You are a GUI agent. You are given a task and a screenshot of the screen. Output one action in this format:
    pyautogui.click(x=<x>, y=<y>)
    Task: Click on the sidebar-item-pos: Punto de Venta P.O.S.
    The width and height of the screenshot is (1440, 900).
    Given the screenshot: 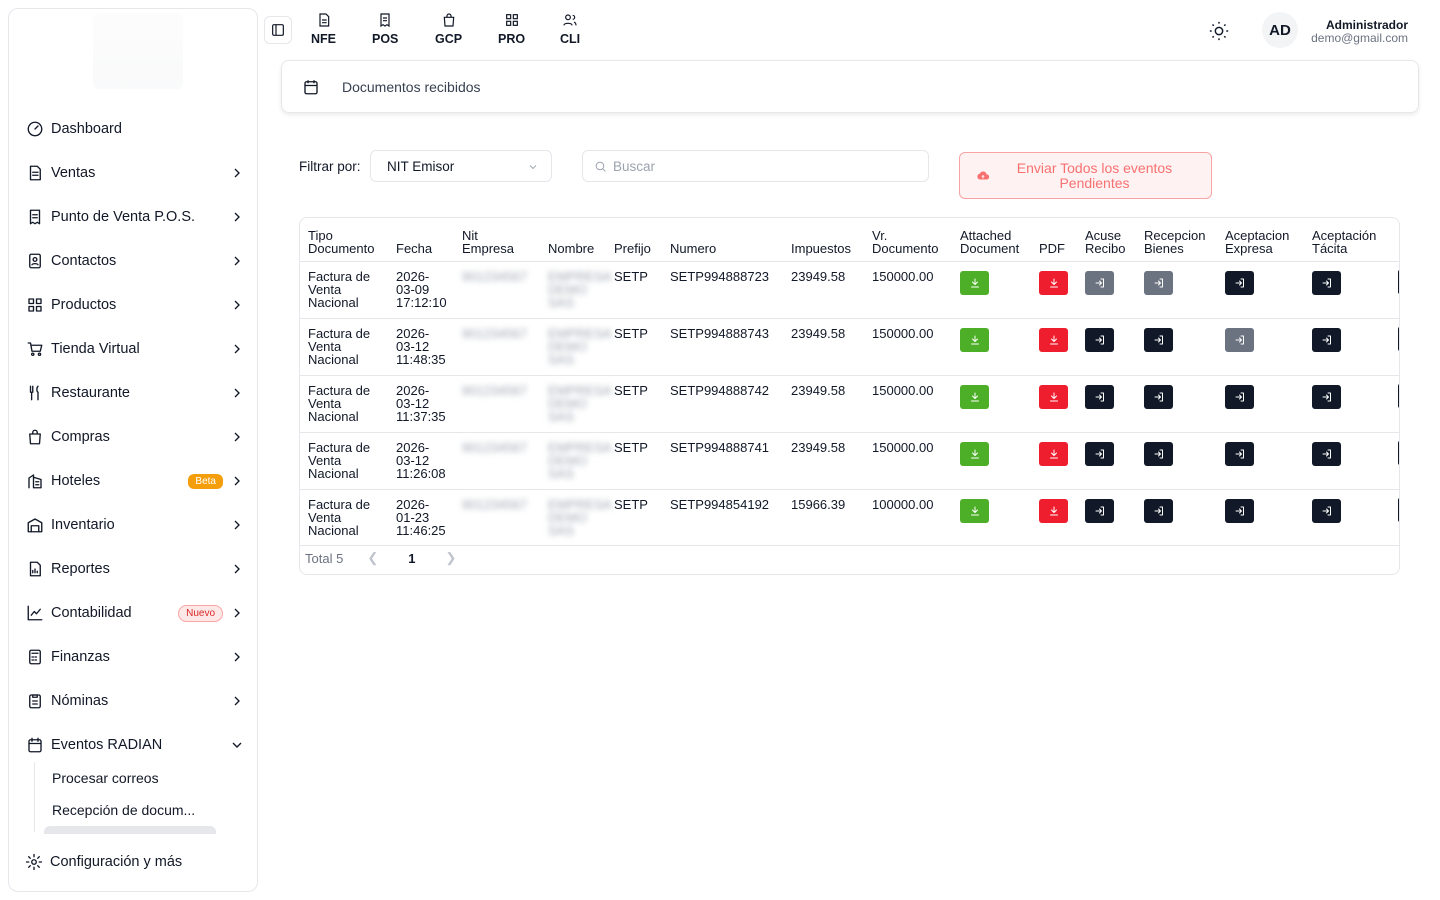 What is the action you would take?
    pyautogui.click(x=137, y=217)
    